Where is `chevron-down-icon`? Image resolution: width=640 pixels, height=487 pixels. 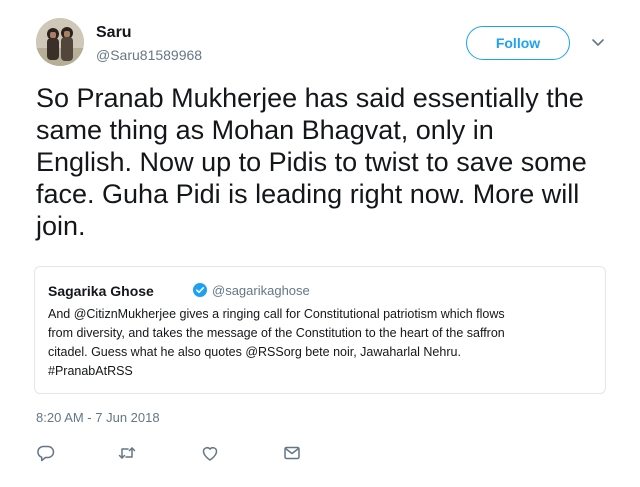
chevron-down-icon is located at coordinates (598, 42).